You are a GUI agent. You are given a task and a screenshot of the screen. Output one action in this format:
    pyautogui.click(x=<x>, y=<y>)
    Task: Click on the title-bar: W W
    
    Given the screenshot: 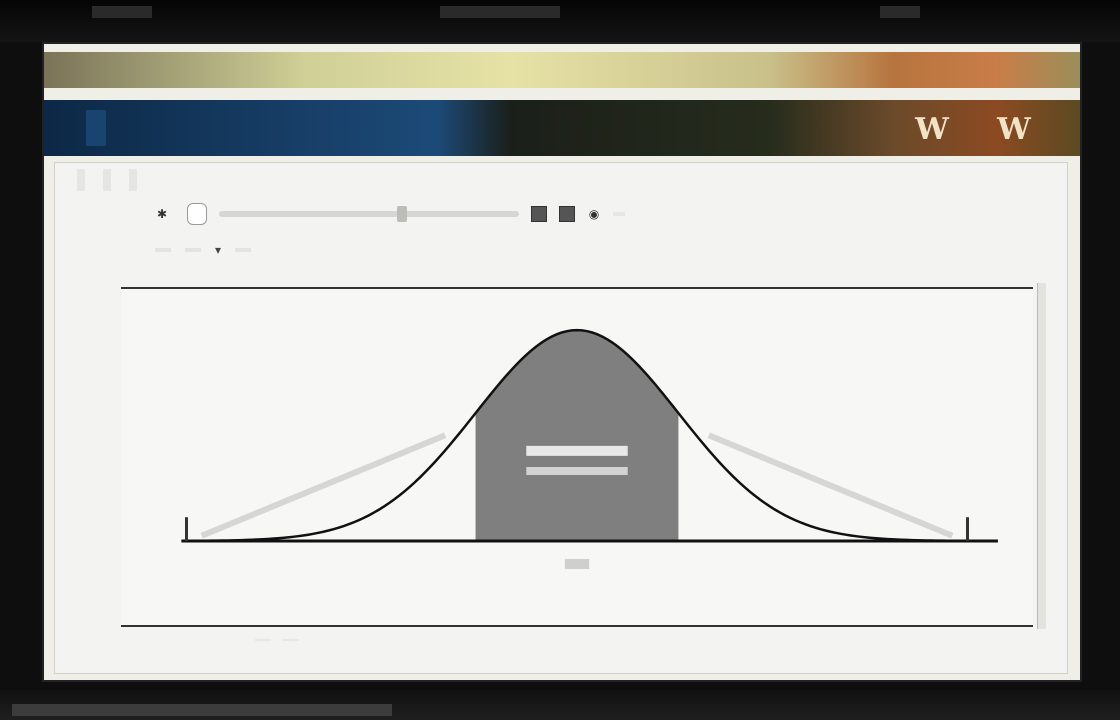 What is the action you would take?
    pyautogui.click(x=562, y=128)
    